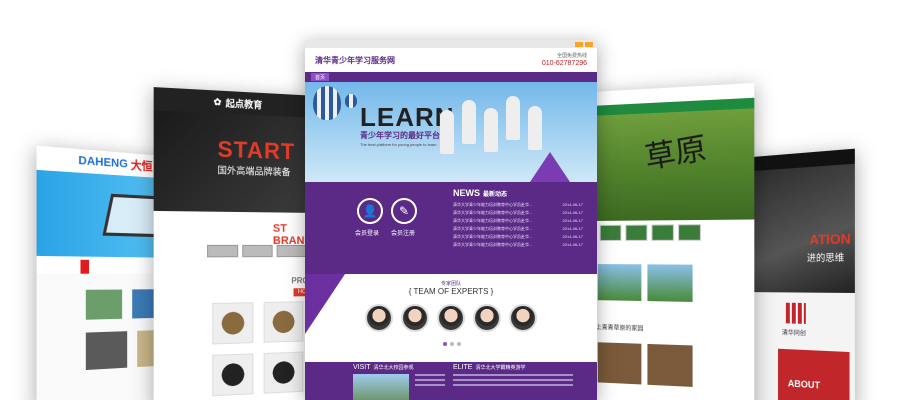 This screenshot has width=900, height=400. What do you see at coordinates (430, 381) in the screenshot?
I see `visit-list` at bounding box center [430, 381].